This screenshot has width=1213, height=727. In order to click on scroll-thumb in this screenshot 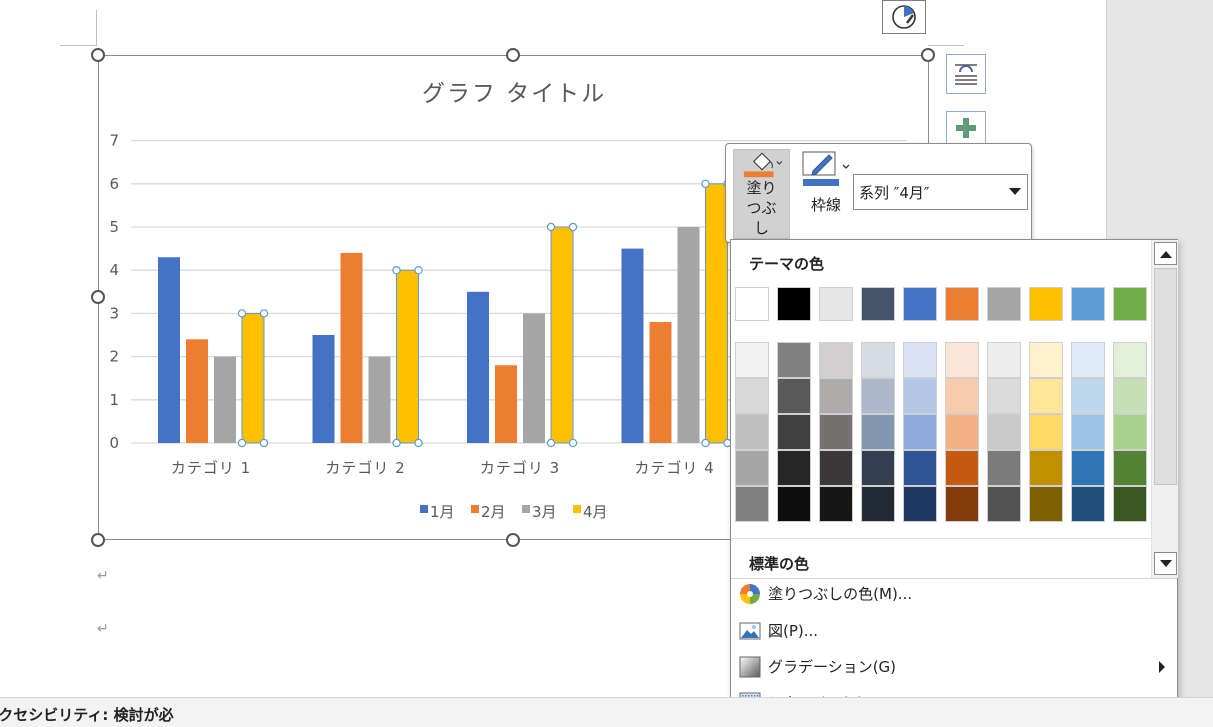, I will do `click(1165, 376)`.